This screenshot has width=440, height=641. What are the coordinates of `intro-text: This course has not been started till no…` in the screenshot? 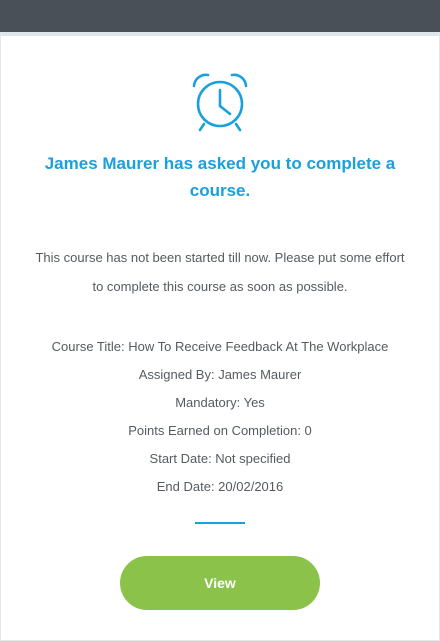 It's located at (220, 272).